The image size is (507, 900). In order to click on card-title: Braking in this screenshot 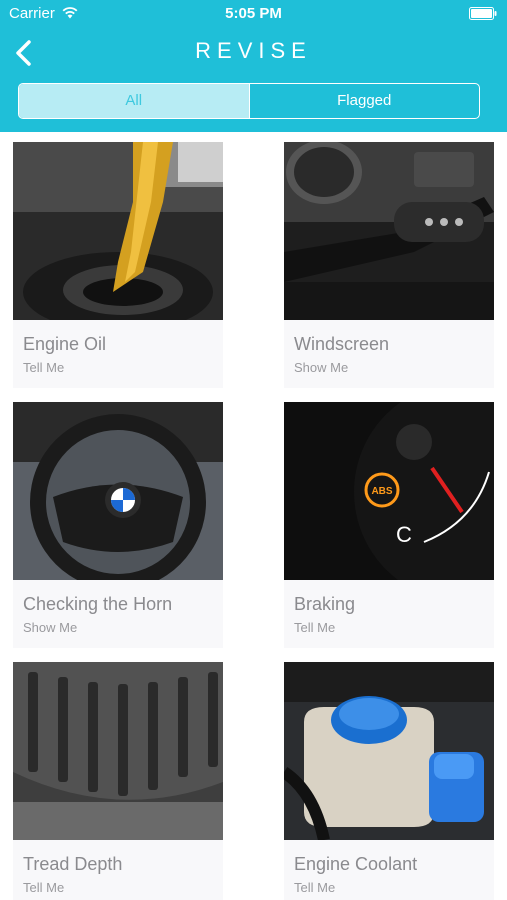, I will do `click(325, 604)`.